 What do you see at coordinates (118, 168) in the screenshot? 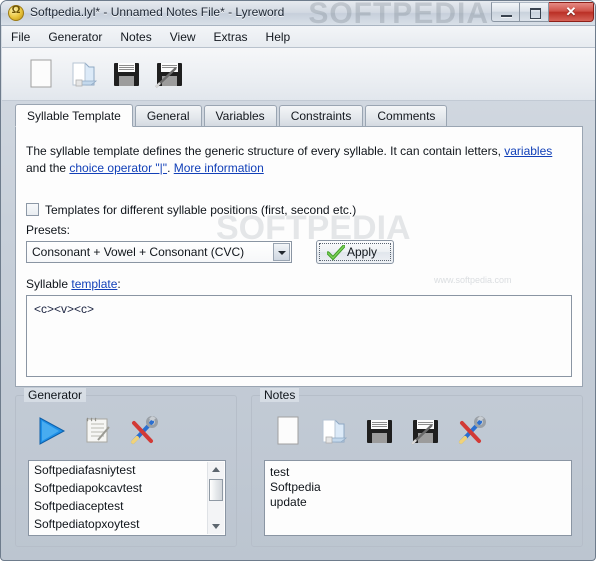
I see `choice-operator-link: choice operator "|"` at bounding box center [118, 168].